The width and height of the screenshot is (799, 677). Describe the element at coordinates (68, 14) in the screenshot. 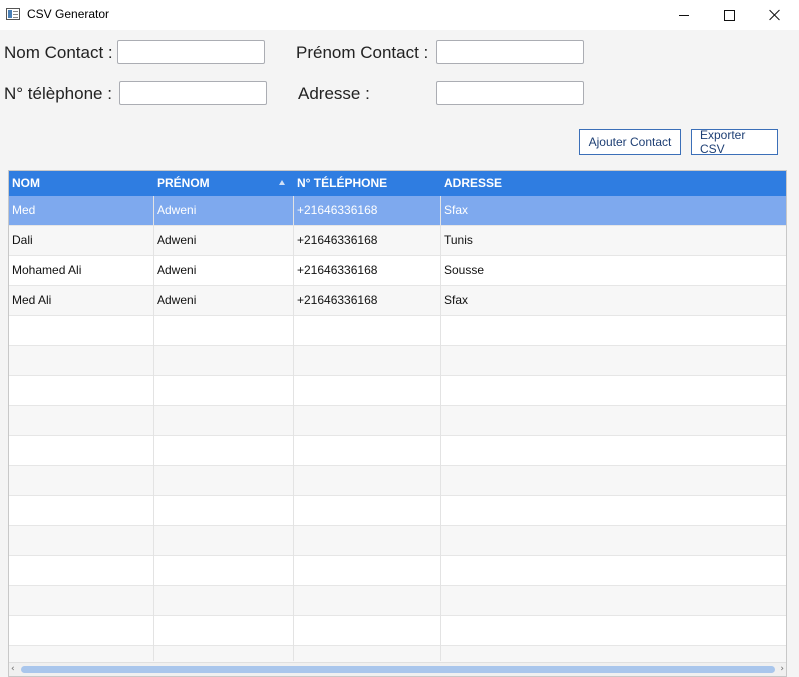

I see `window-title: CSV Generator` at that location.